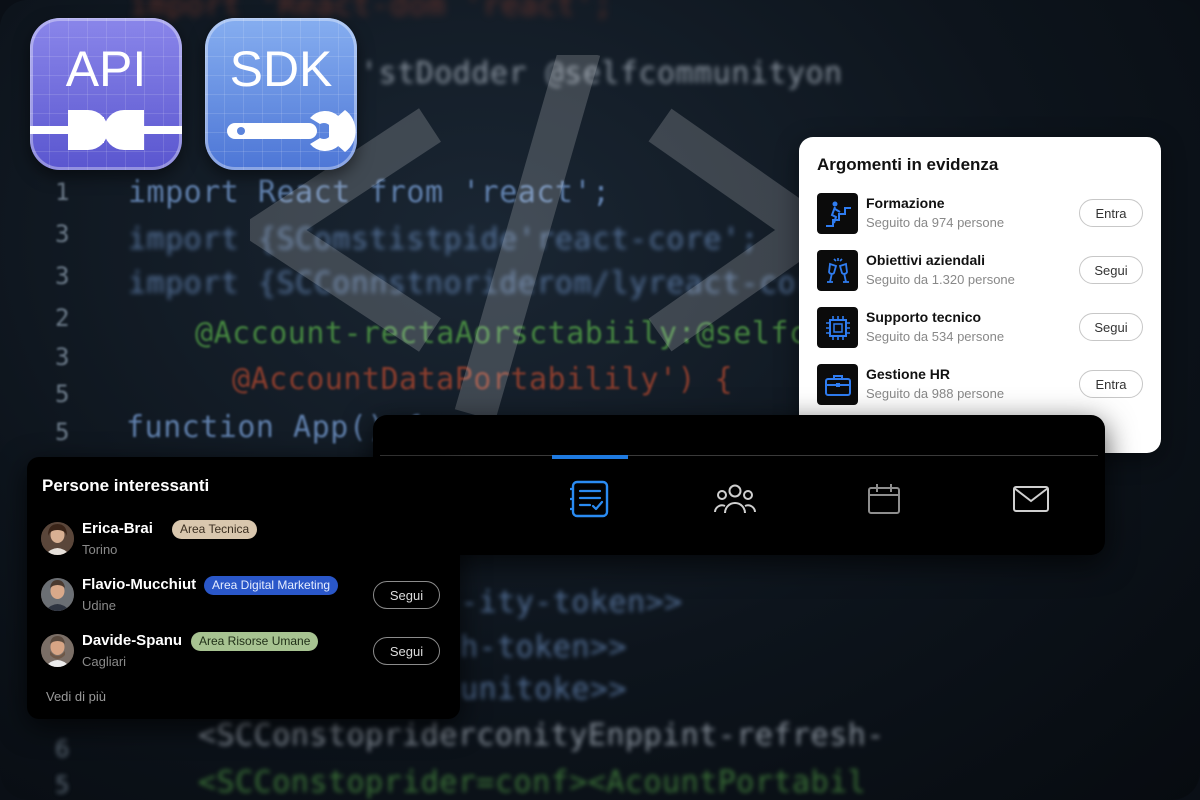  What do you see at coordinates (62, 749) in the screenshot?
I see `line-number: 6` at bounding box center [62, 749].